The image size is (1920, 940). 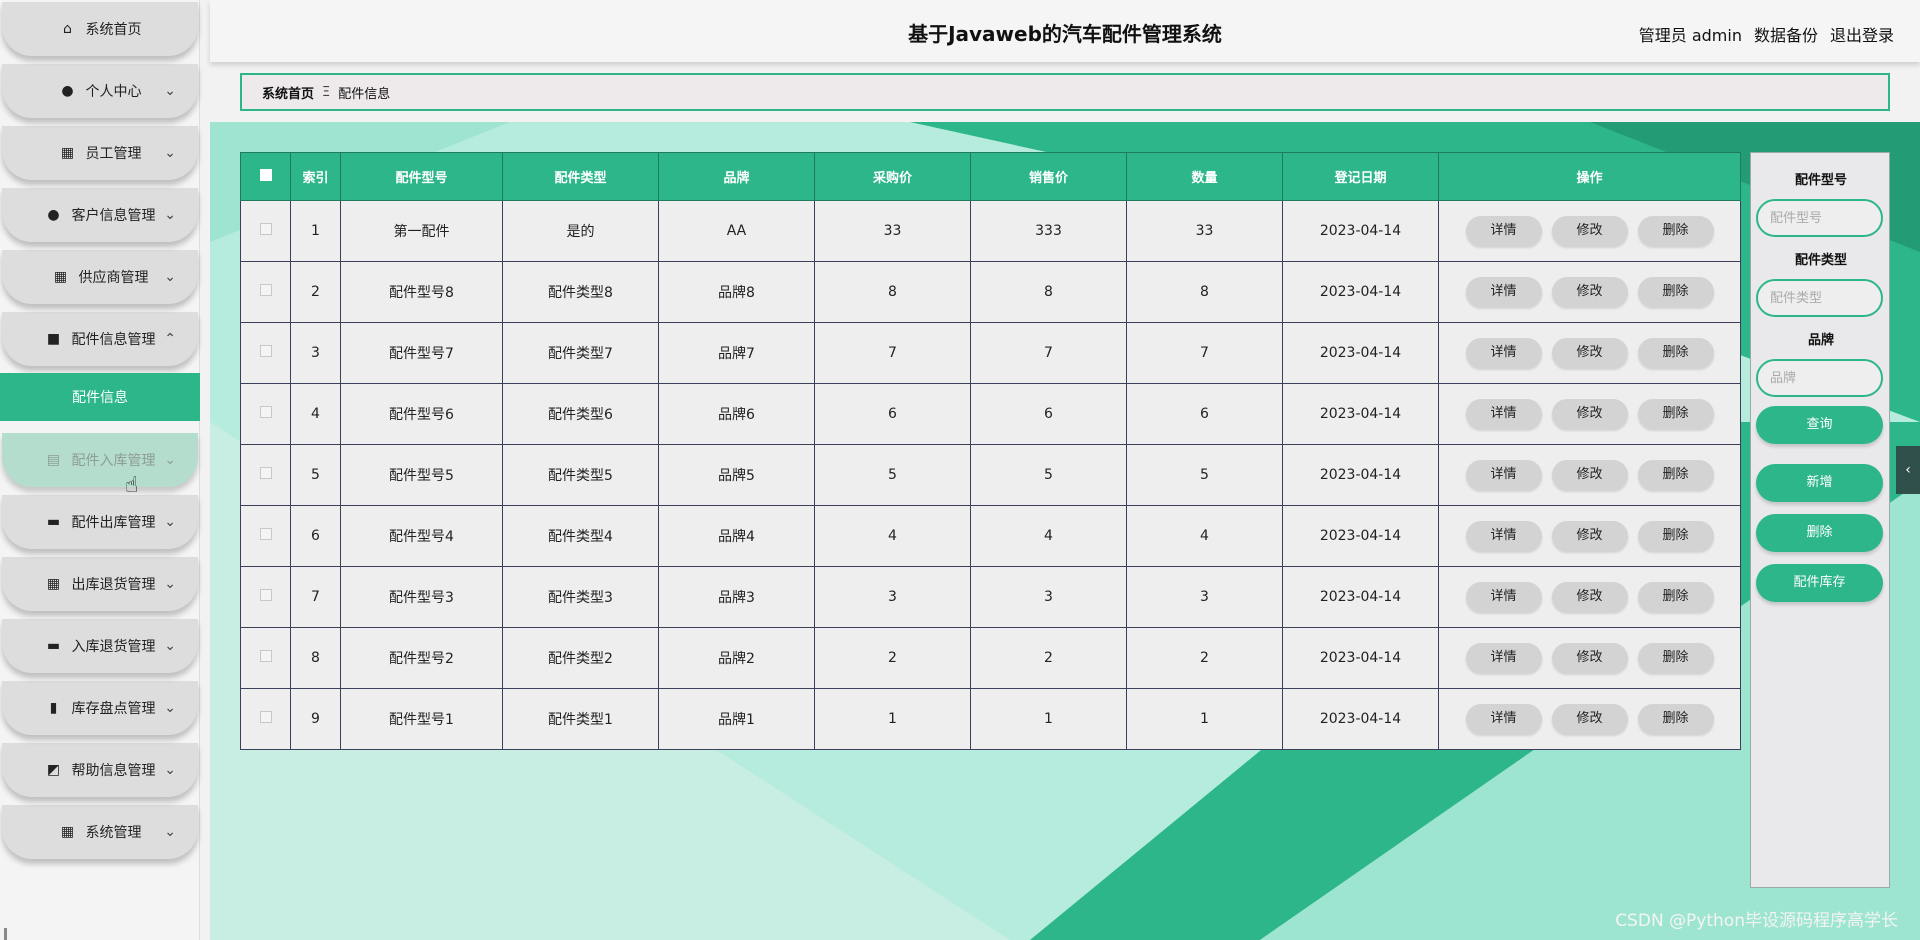 What do you see at coordinates (1862, 34) in the screenshot?
I see `logout-link: 退出登录` at bounding box center [1862, 34].